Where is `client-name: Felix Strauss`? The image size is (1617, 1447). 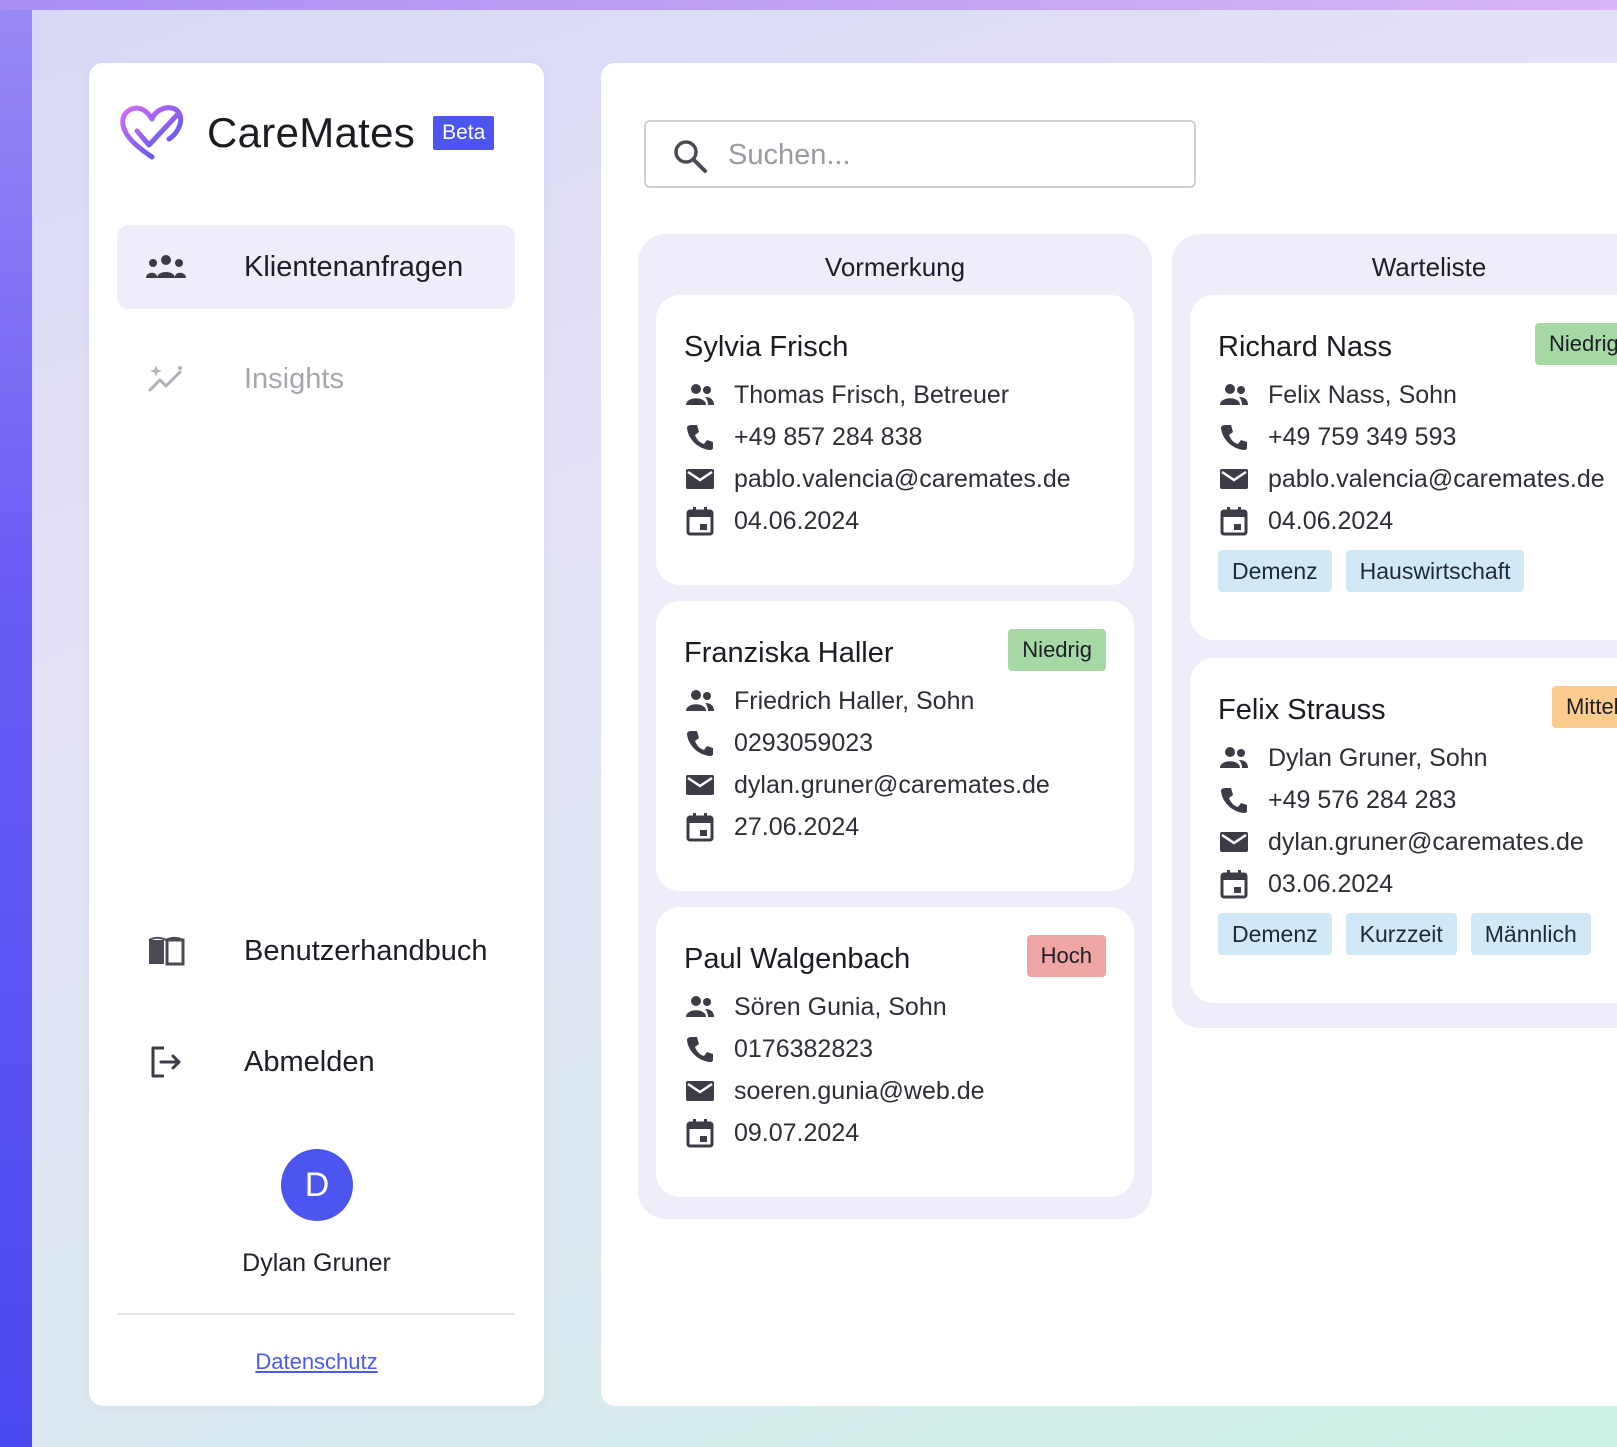
client-name: Felix Strauss is located at coordinates (1302, 710).